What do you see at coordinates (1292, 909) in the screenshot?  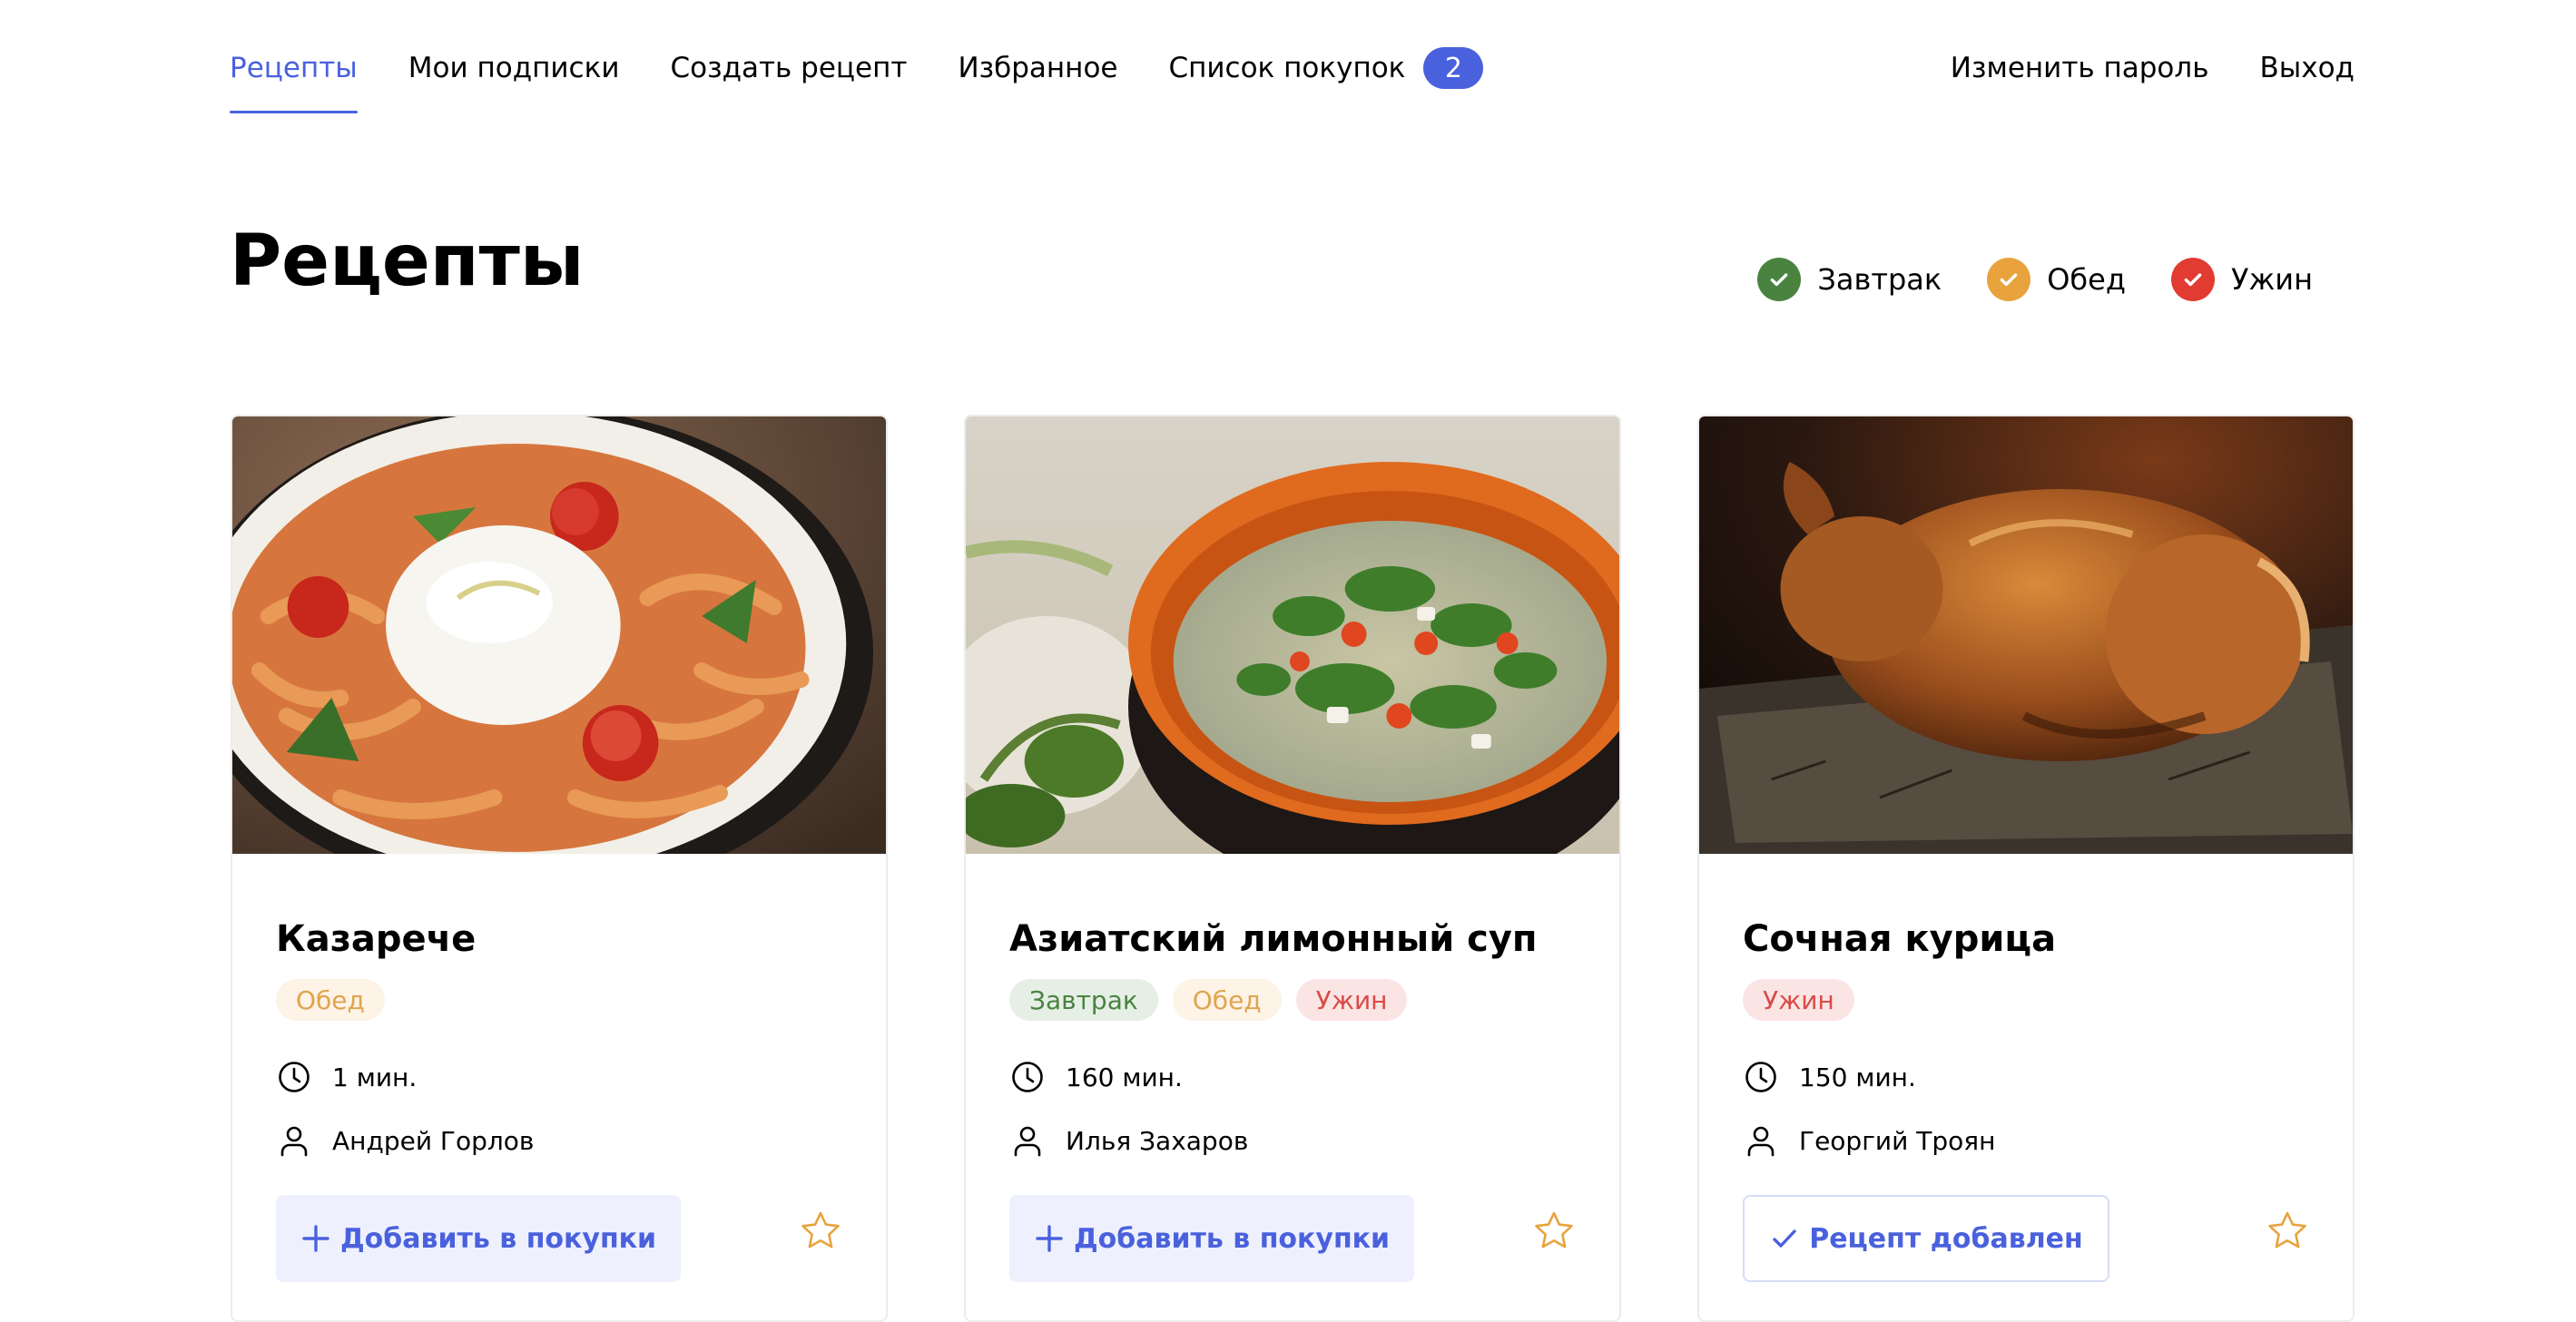 I see `recipe-title: Азиатский лимонный суп` at bounding box center [1292, 909].